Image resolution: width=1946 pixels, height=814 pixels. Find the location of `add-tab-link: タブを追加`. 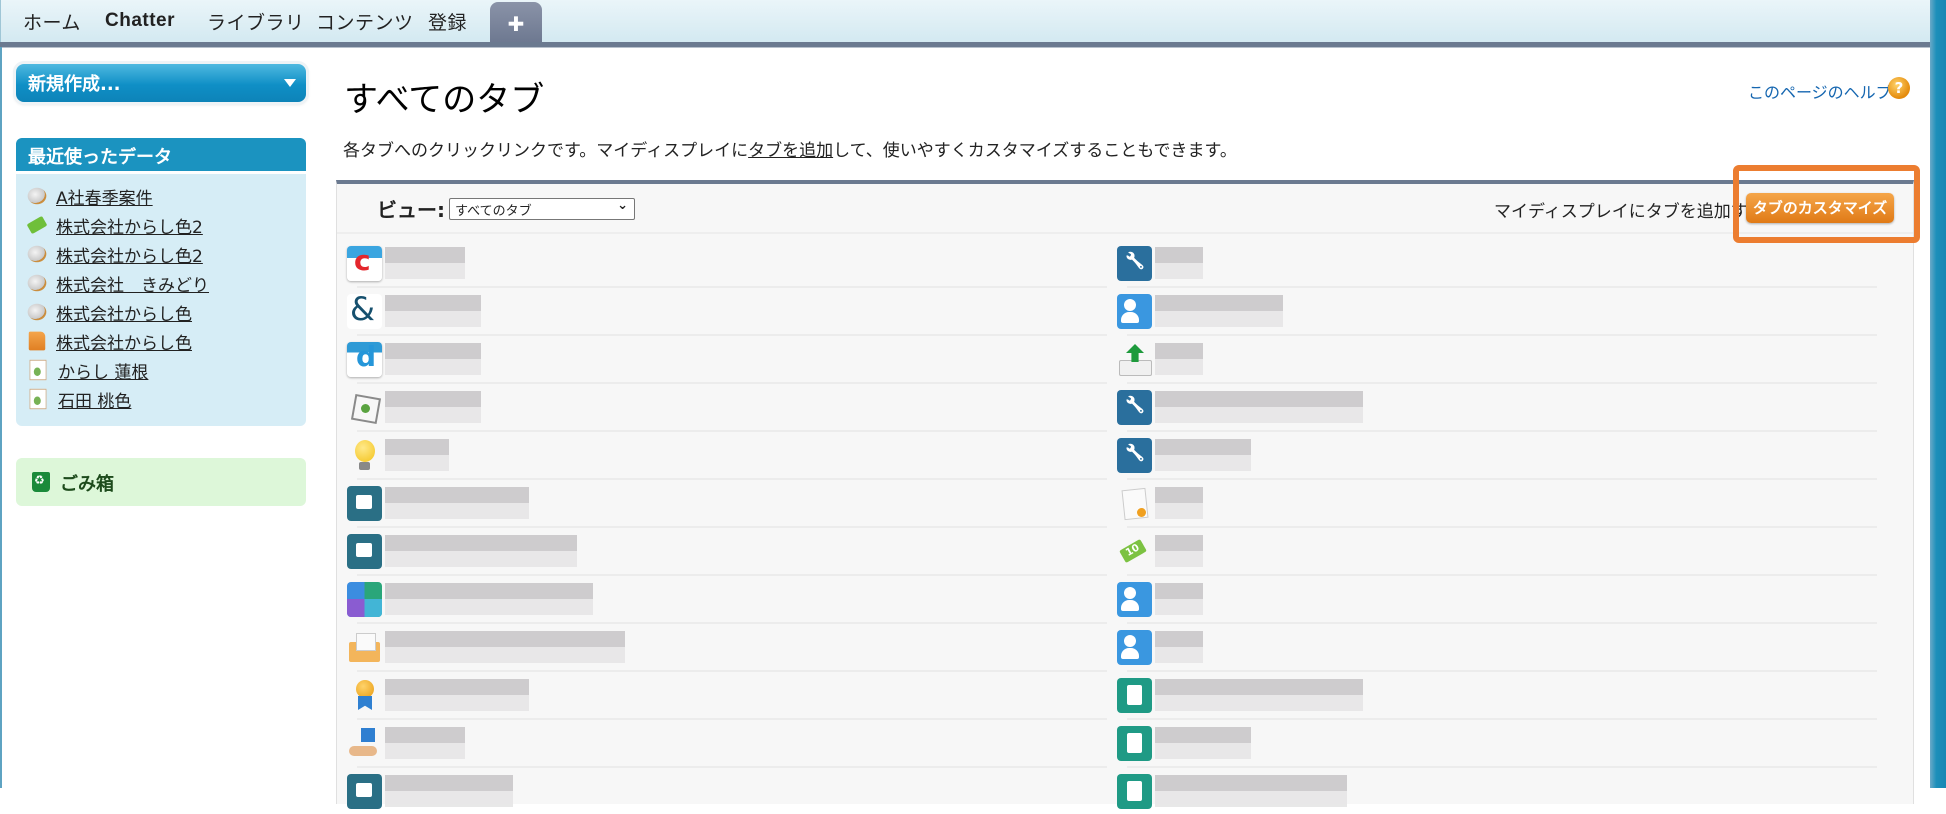

add-tab-link: タブを追加 is located at coordinates (790, 151).